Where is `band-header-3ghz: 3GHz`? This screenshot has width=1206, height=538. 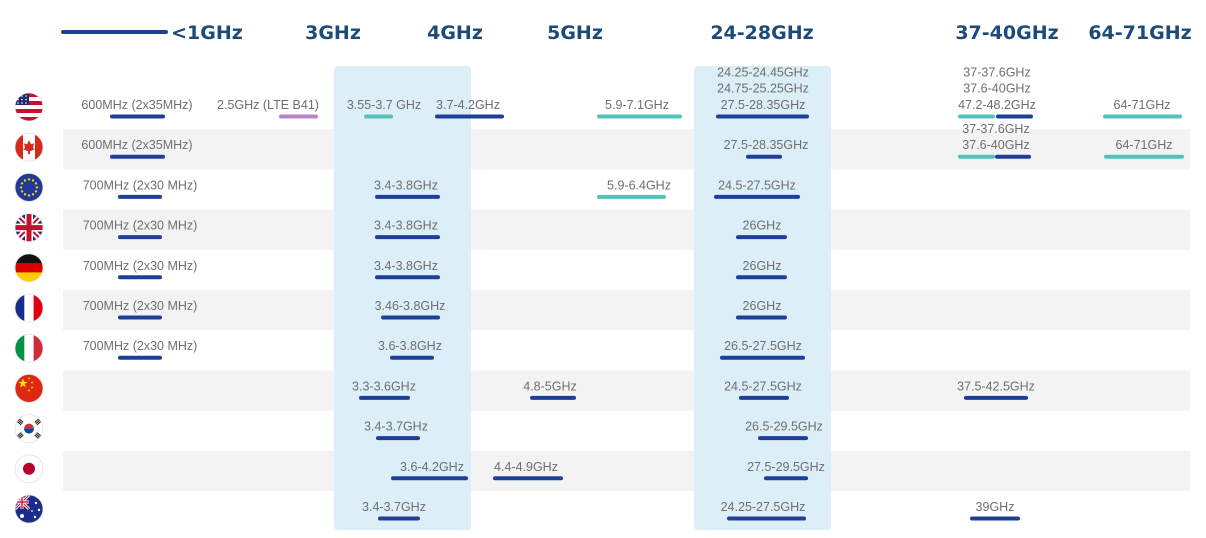
band-header-3ghz: 3GHz is located at coordinates (333, 33).